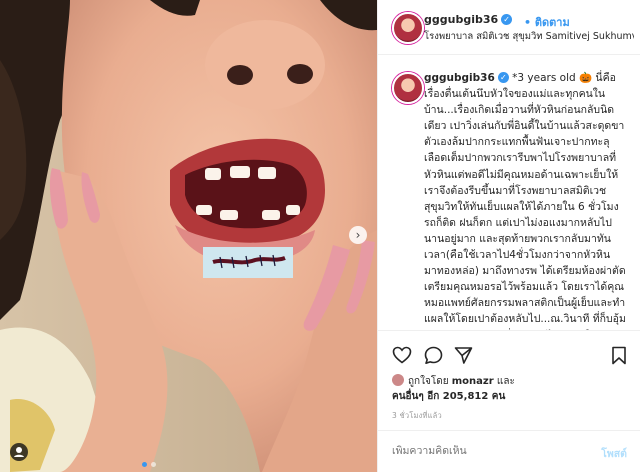 This screenshot has width=640, height=473. I want to click on comment-box: โพสต์, so click(509, 451).